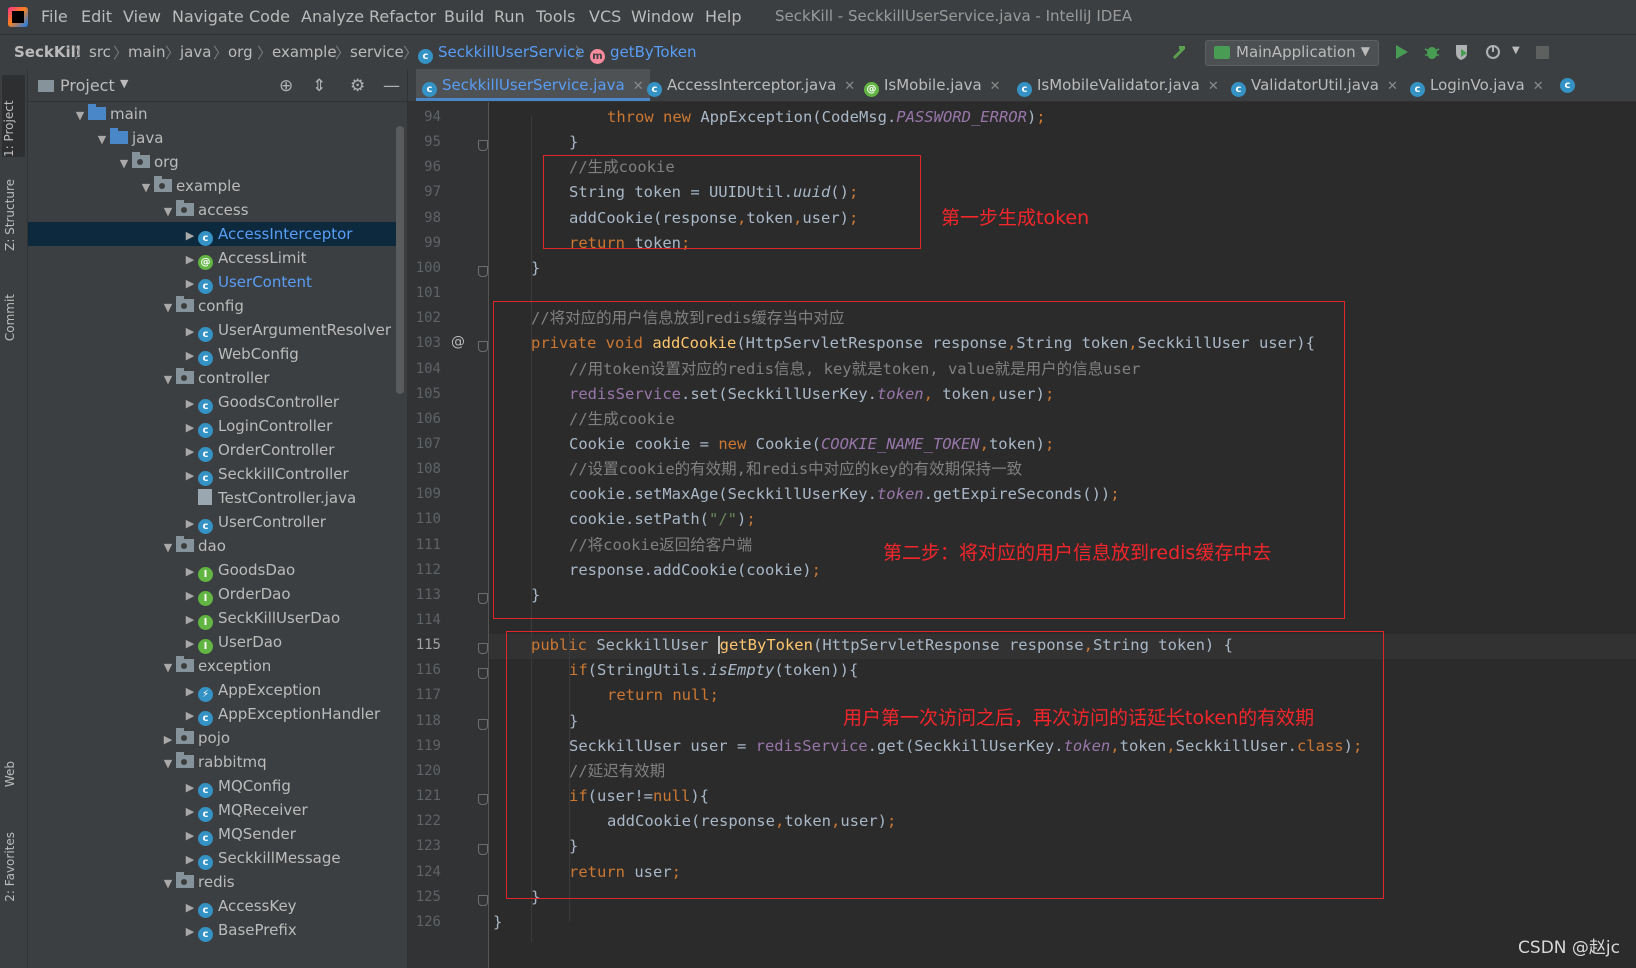 The height and width of the screenshot is (968, 1636). I want to click on tree-item: ▼ example, so click(212, 186).